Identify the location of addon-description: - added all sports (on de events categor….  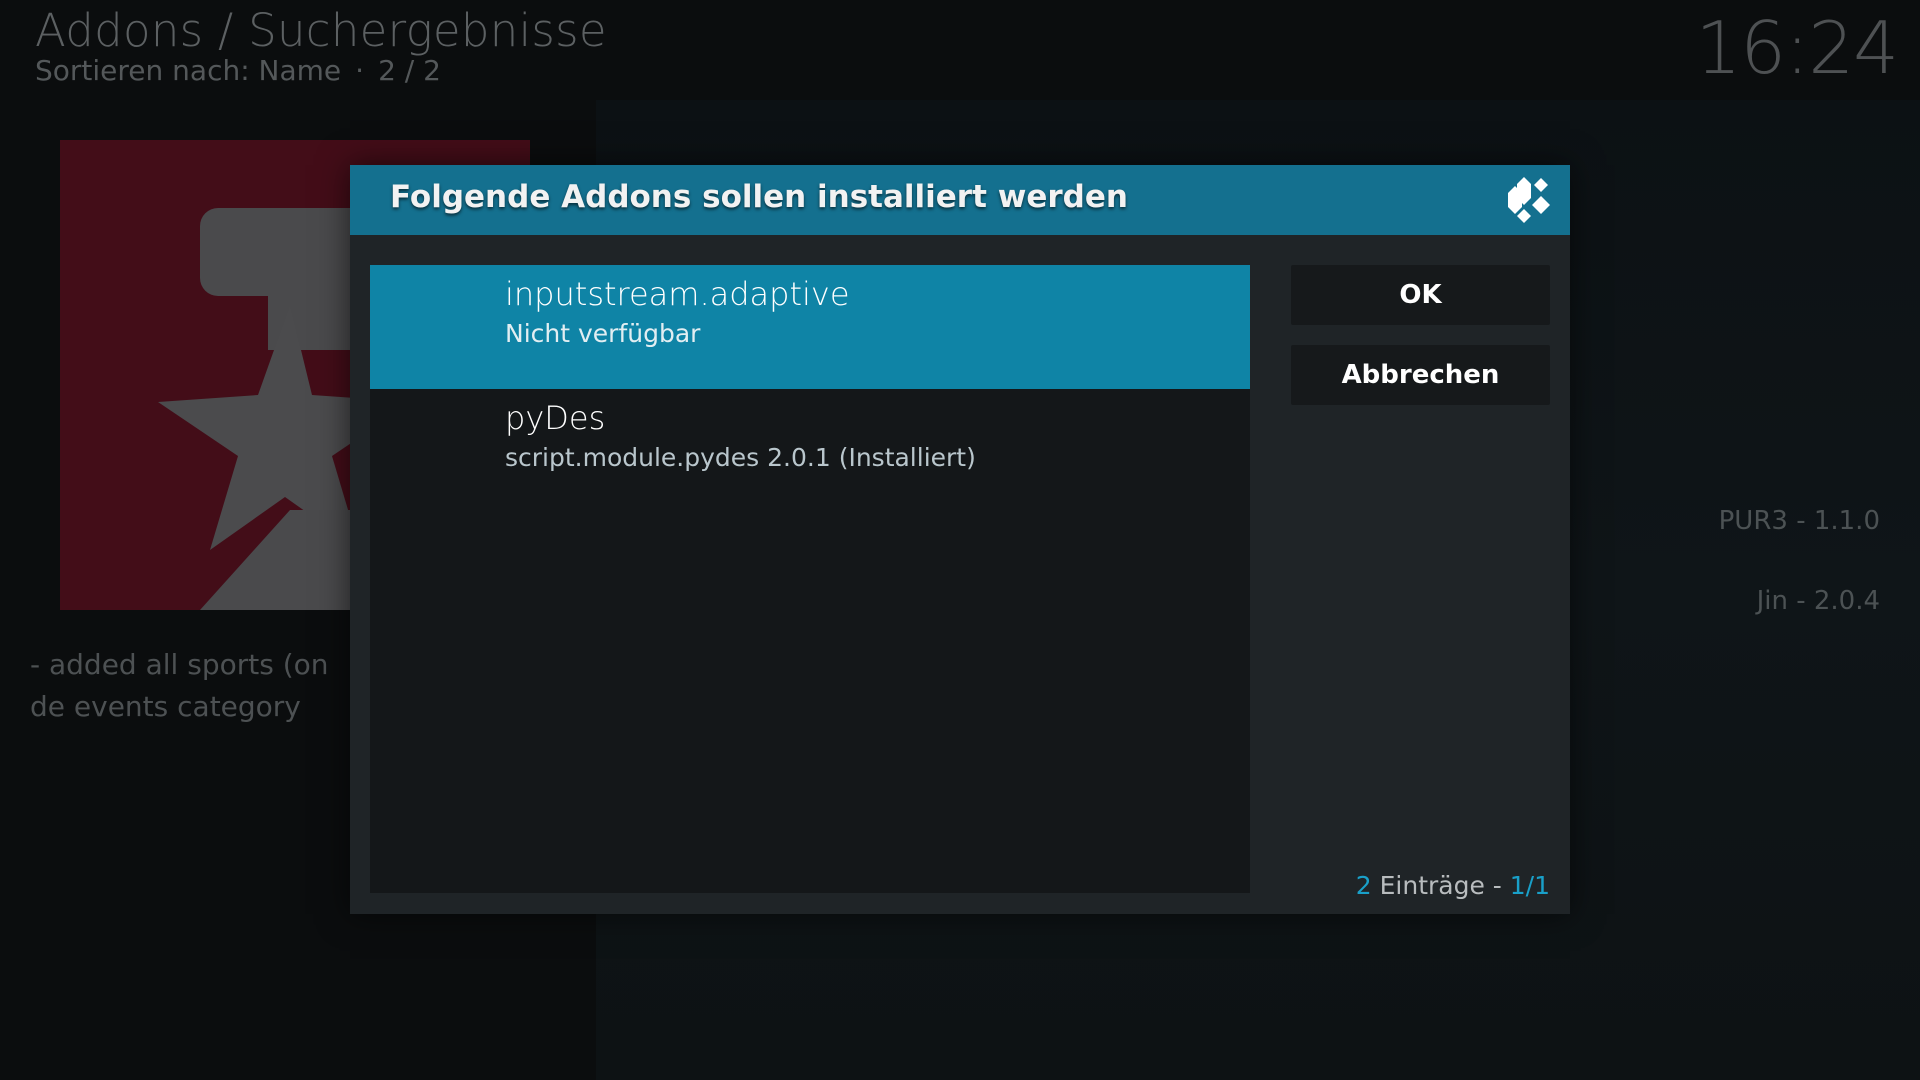
(179, 685).